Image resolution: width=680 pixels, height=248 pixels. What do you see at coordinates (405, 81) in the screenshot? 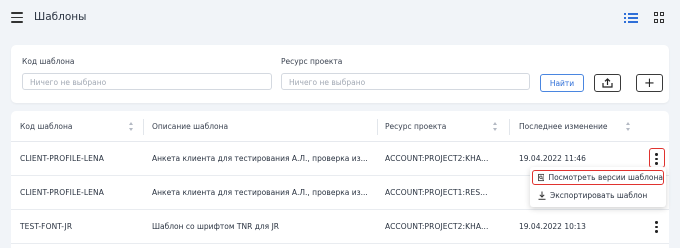
I see `resource-filter-select: Ничего не выбрано` at bounding box center [405, 81].